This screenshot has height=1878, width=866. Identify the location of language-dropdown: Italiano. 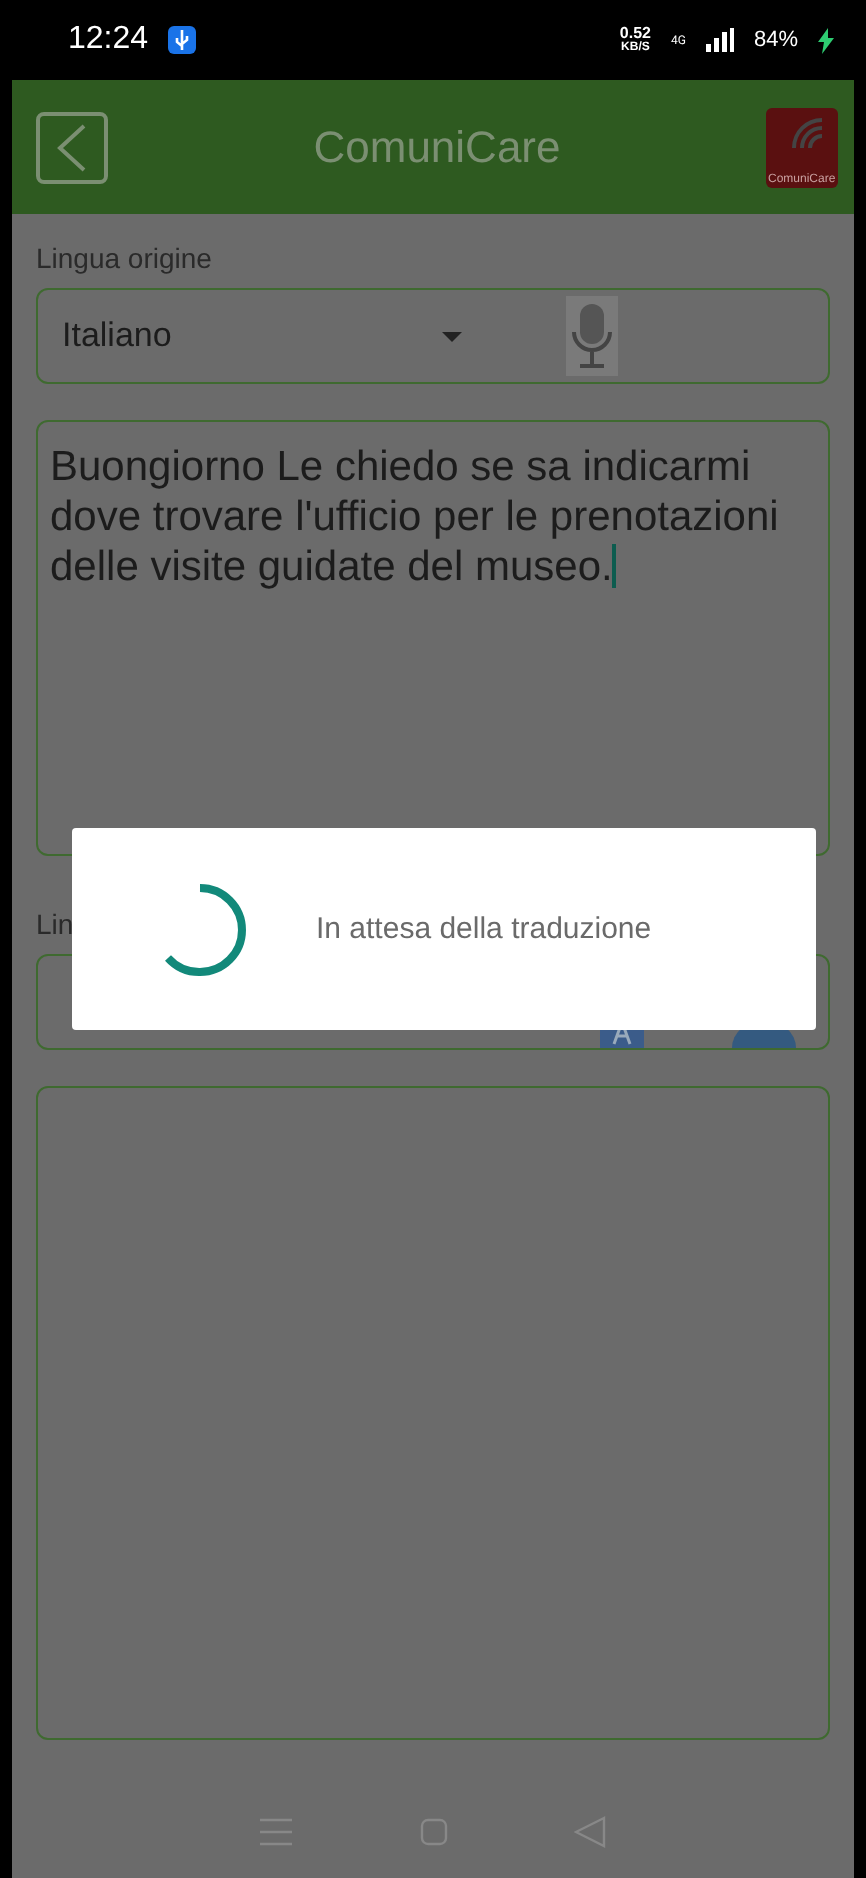
(433, 336).